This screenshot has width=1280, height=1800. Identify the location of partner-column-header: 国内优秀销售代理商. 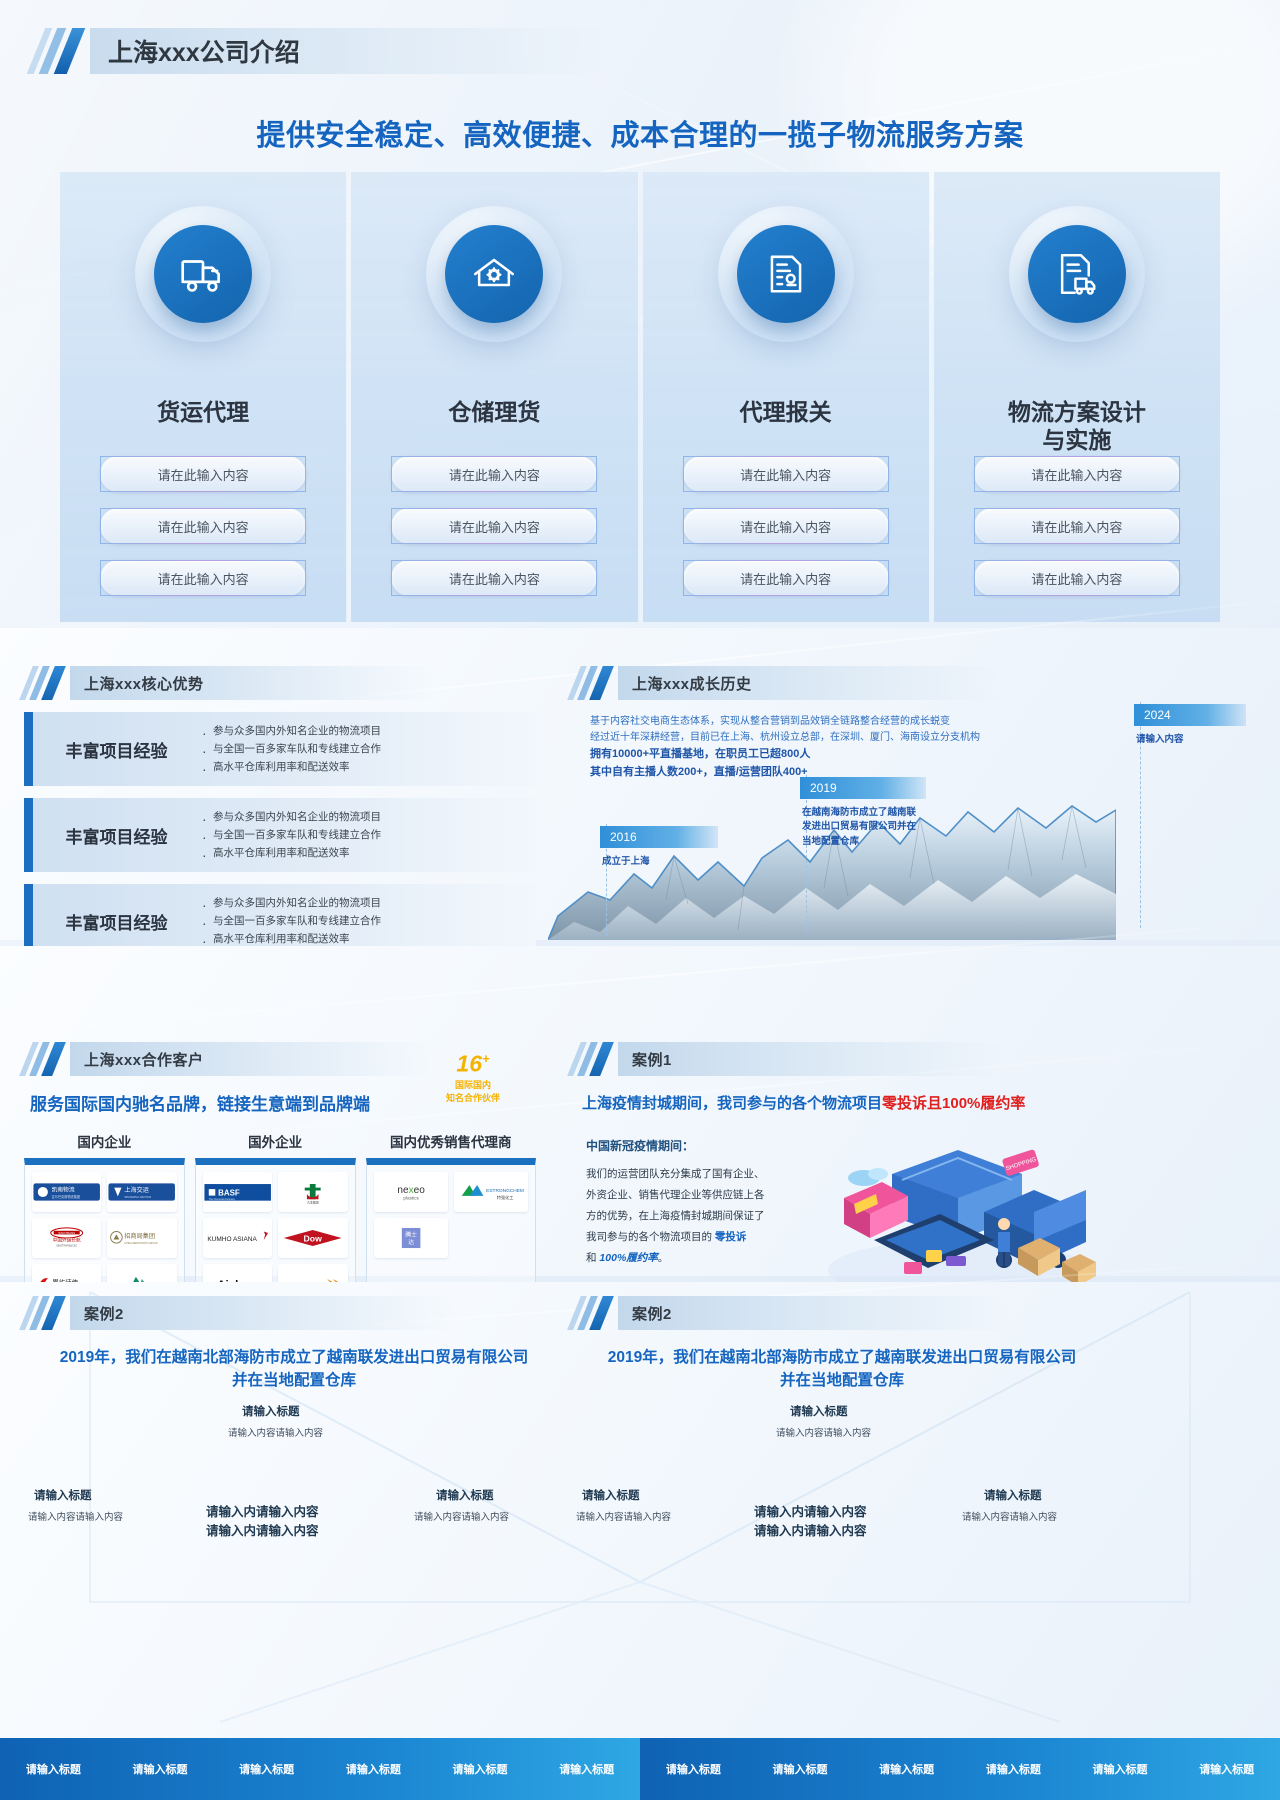
(451, 1142).